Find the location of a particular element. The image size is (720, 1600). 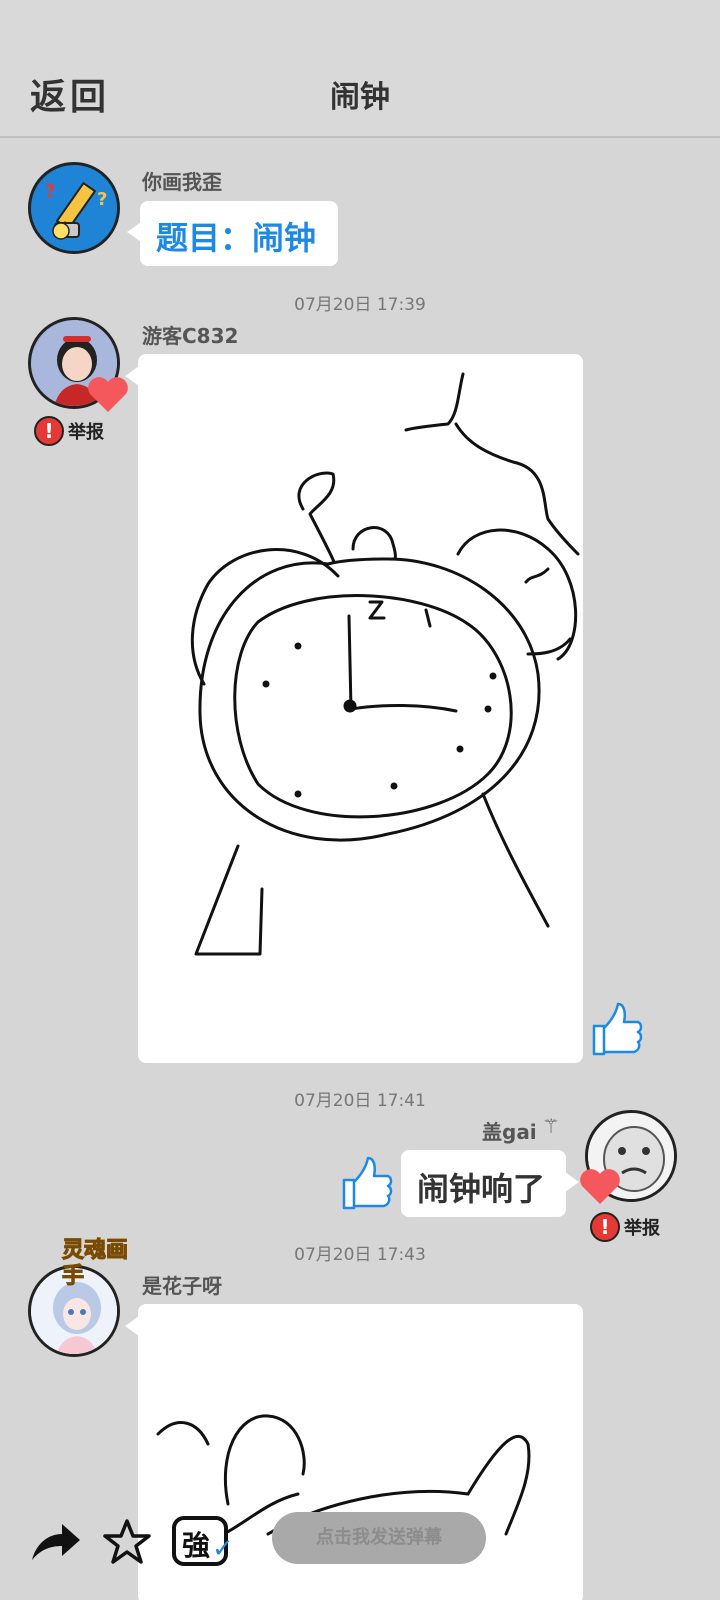

star-icon is located at coordinates (127, 1542).